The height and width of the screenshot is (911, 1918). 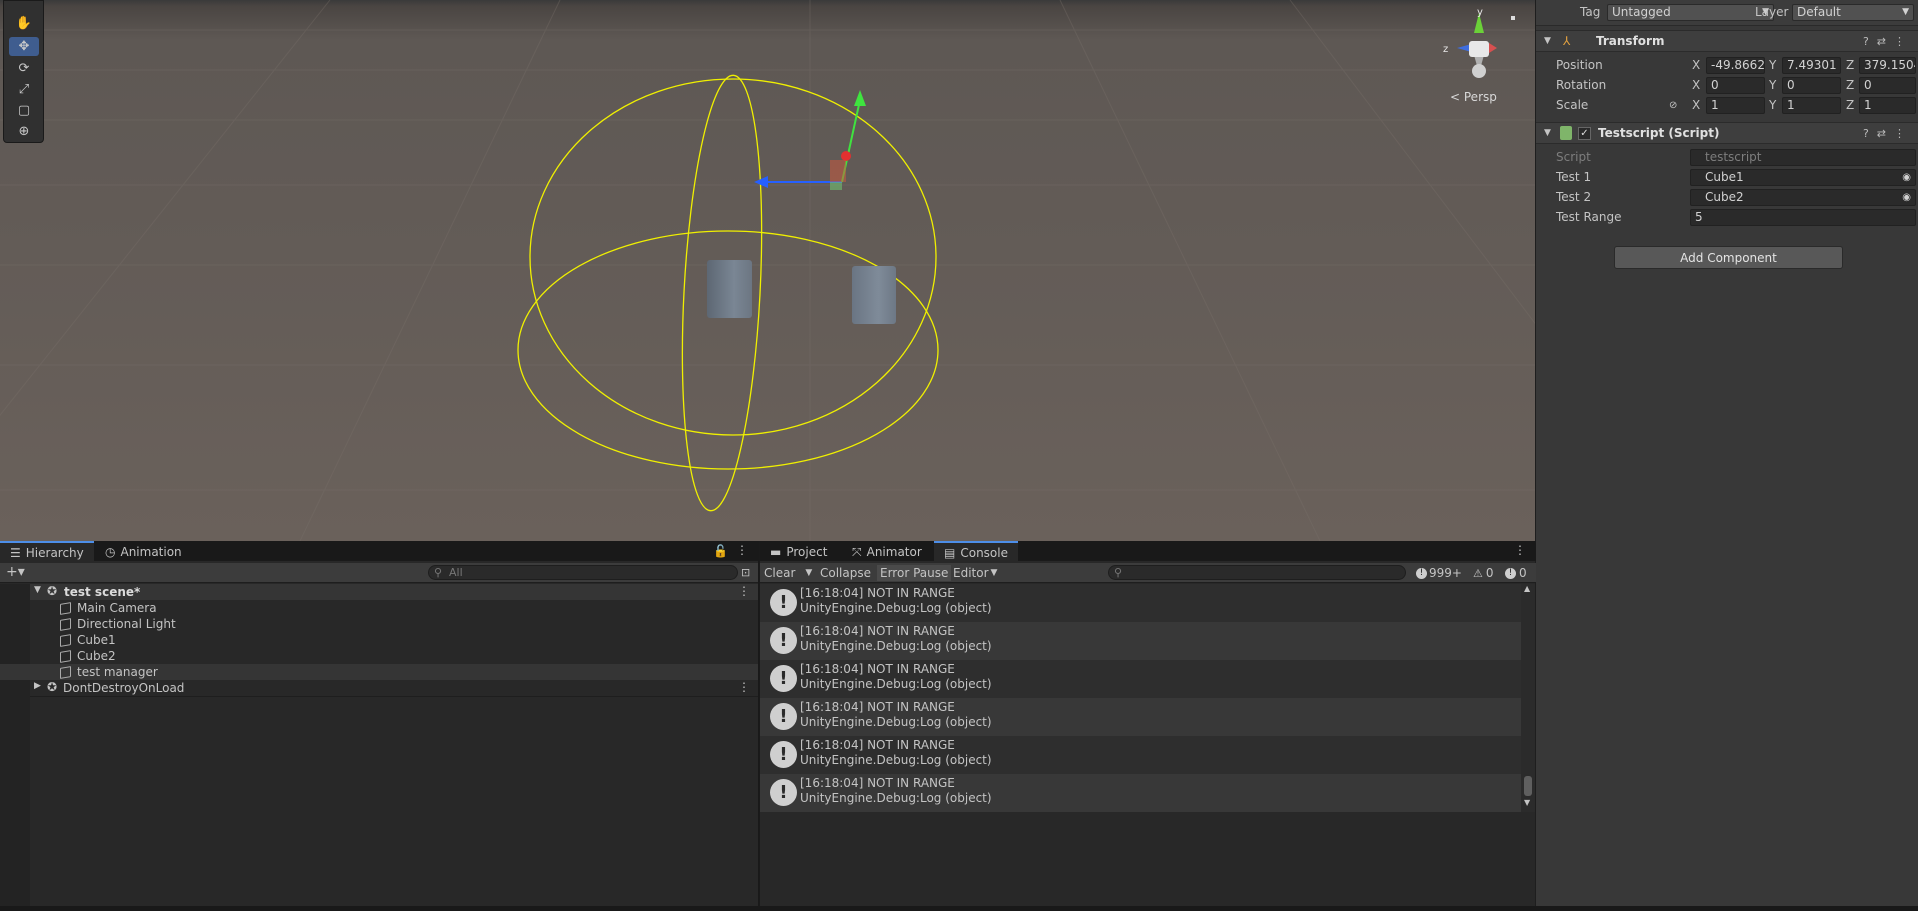 What do you see at coordinates (729, 289) in the screenshot?
I see `cube1-object` at bounding box center [729, 289].